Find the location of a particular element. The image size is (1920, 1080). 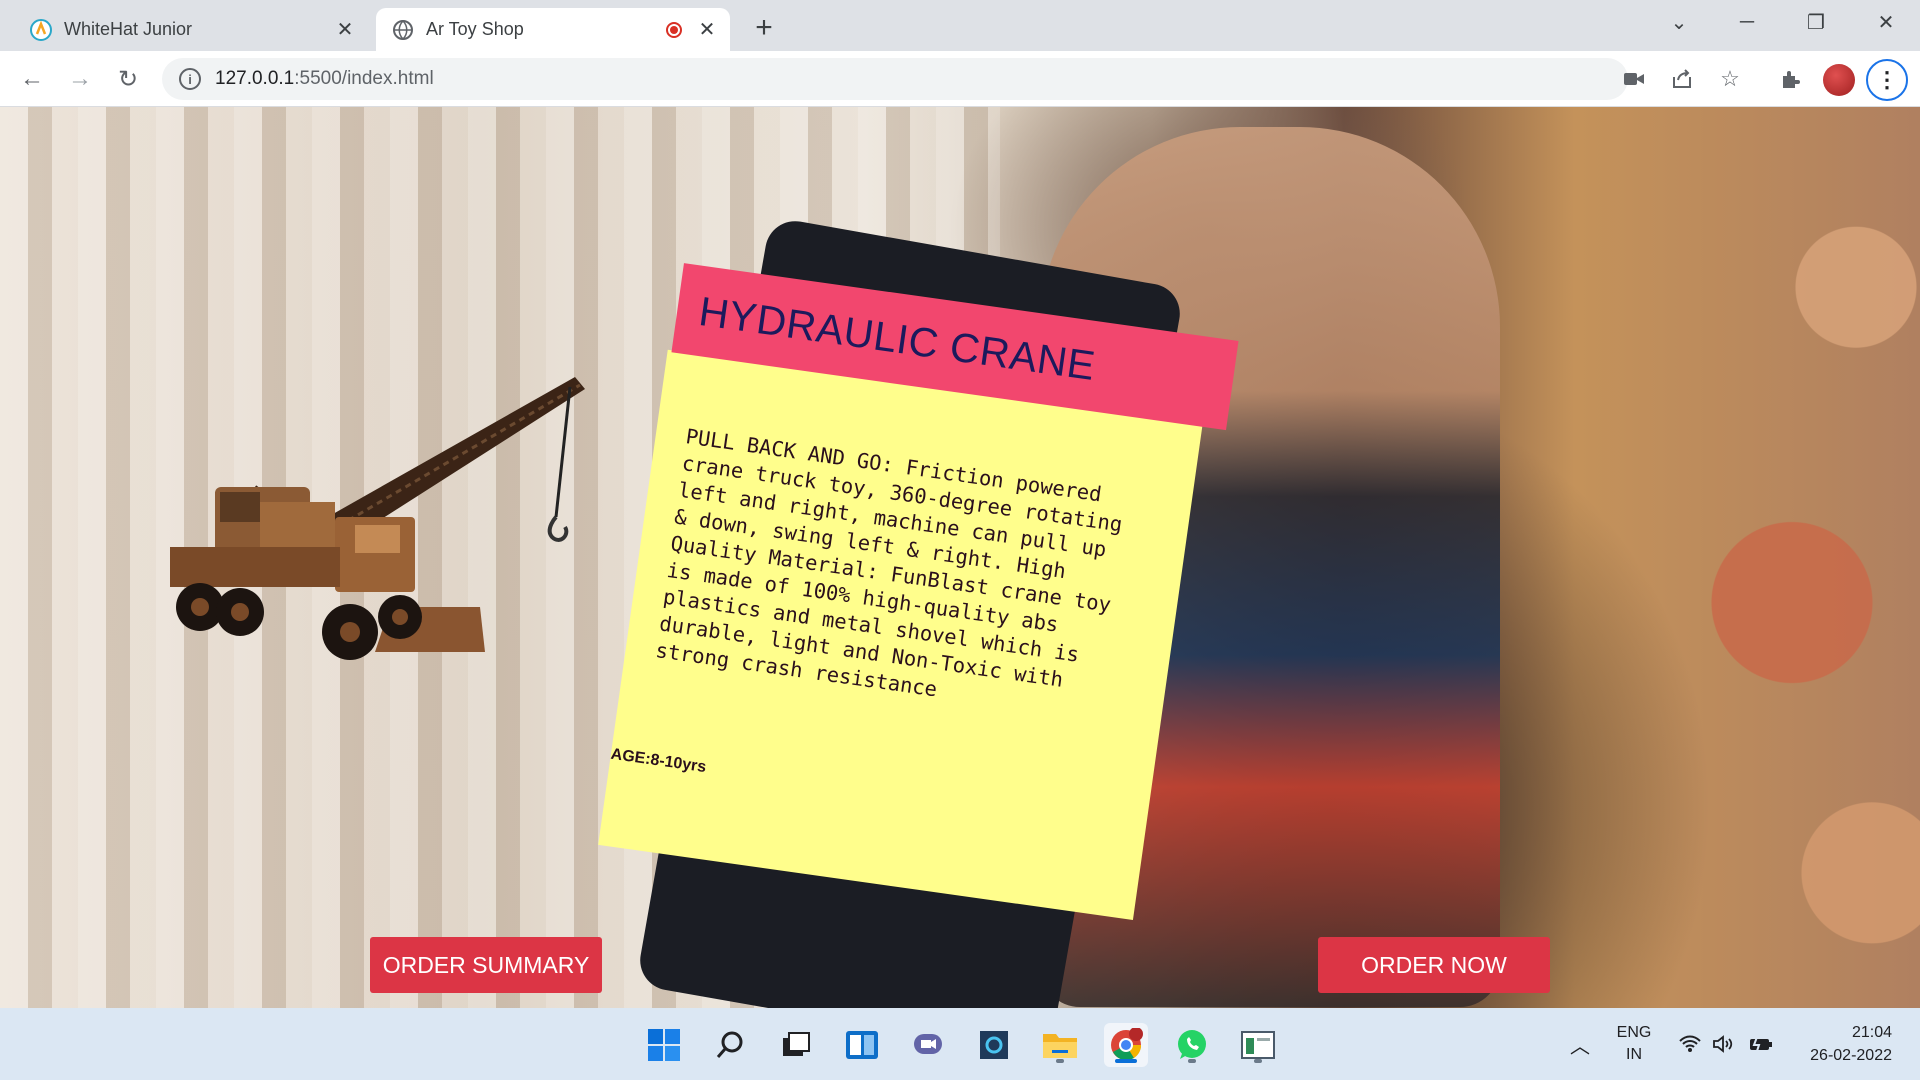

url-text: 127.0.0.1:5500/index.html is located at coordinates (324, 79).